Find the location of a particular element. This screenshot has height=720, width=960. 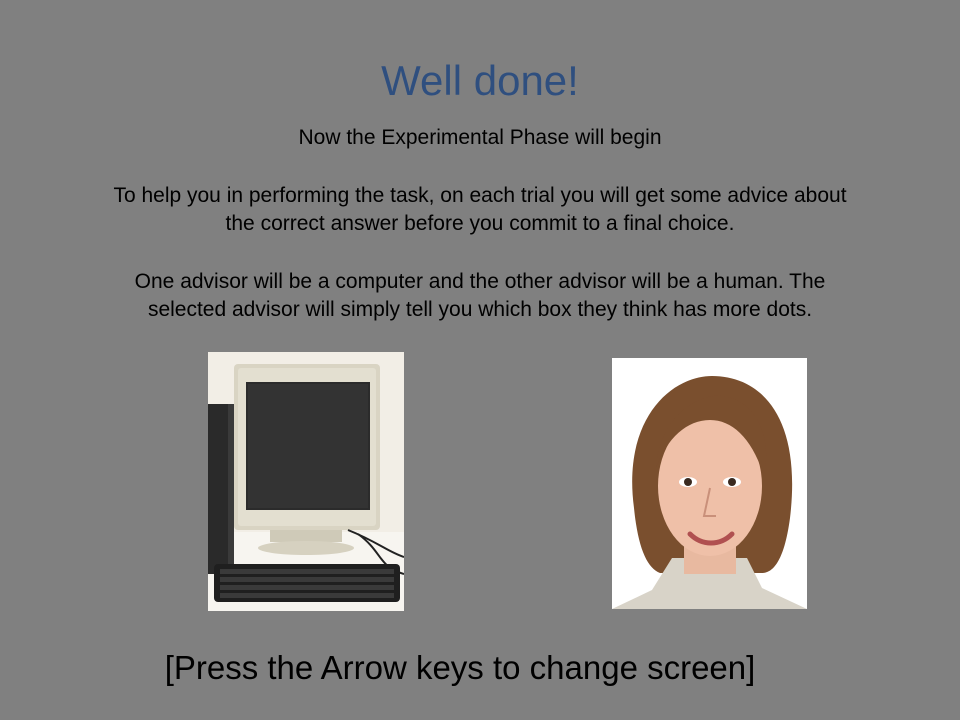

subtitle: Now the Experimental Phase will begin is located at coordinates (480, 137).